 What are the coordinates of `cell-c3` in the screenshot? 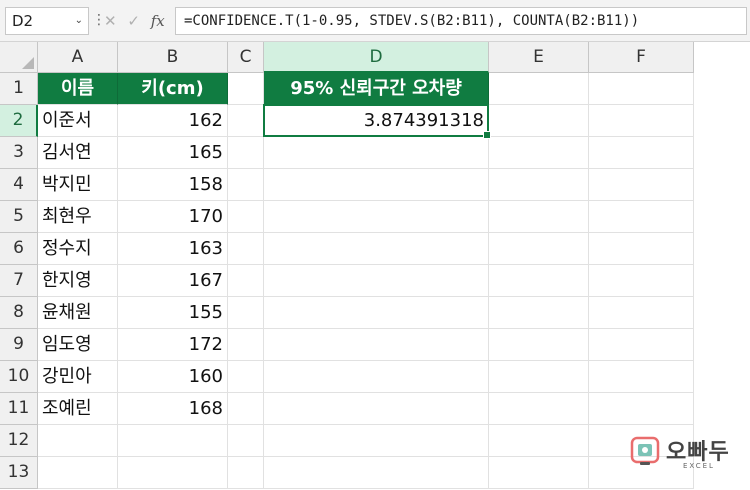 It's located at (246, 153).